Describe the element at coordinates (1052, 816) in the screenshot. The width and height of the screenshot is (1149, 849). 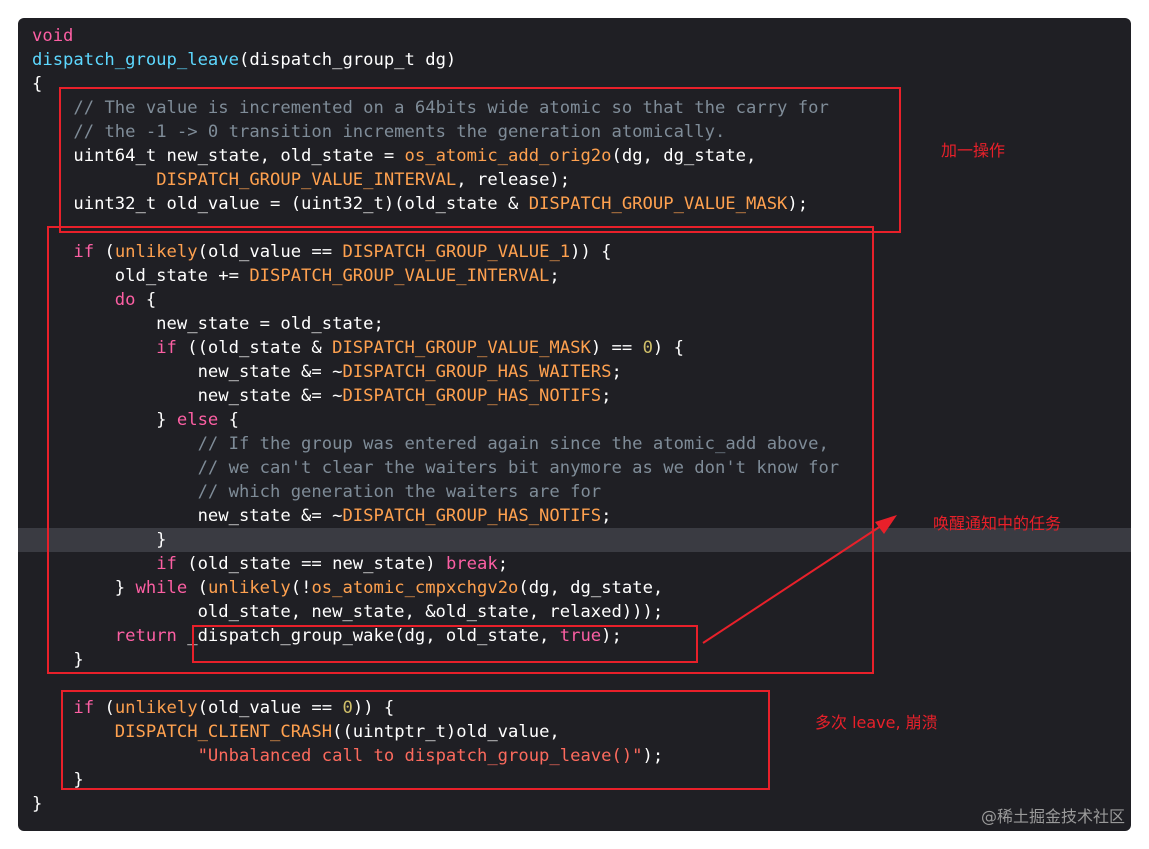
I see `watermark: @稀土掘金技术社区` at that location.